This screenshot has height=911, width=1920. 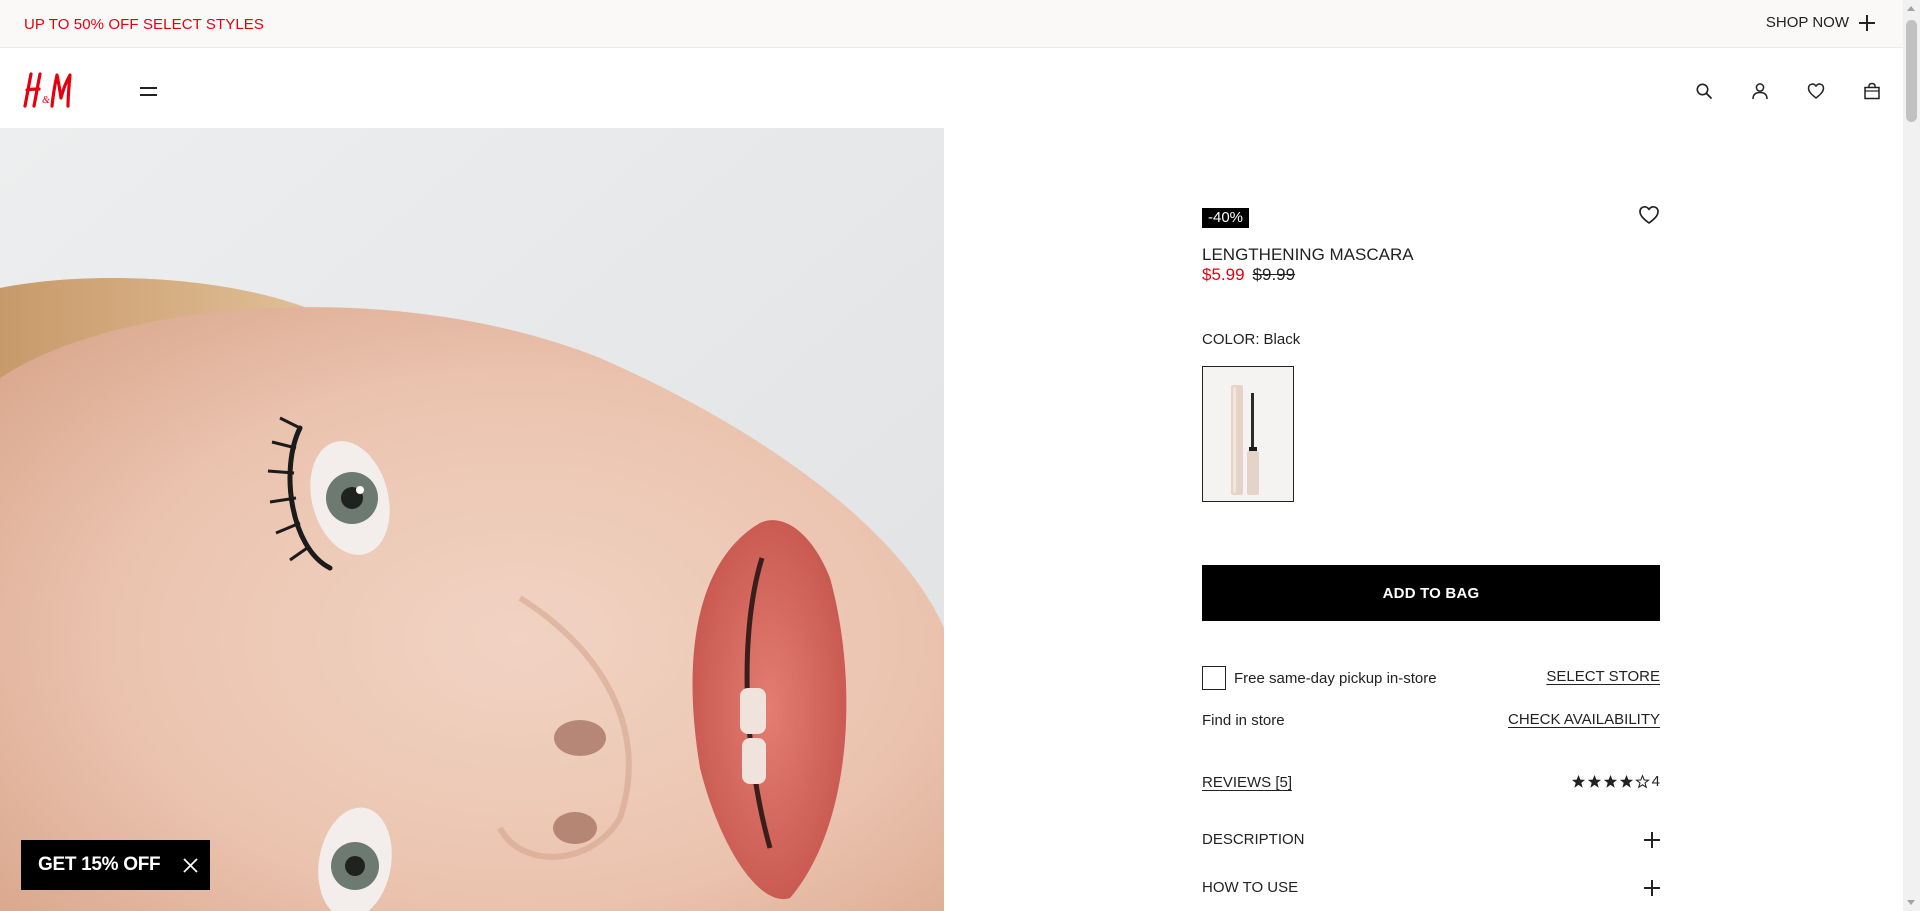 What do you see at coordinates (144, 24) in the screenshot?
I see `promo-text: UP TO 50% OFF SELECT STYLES` at bounding box center [144, 24].